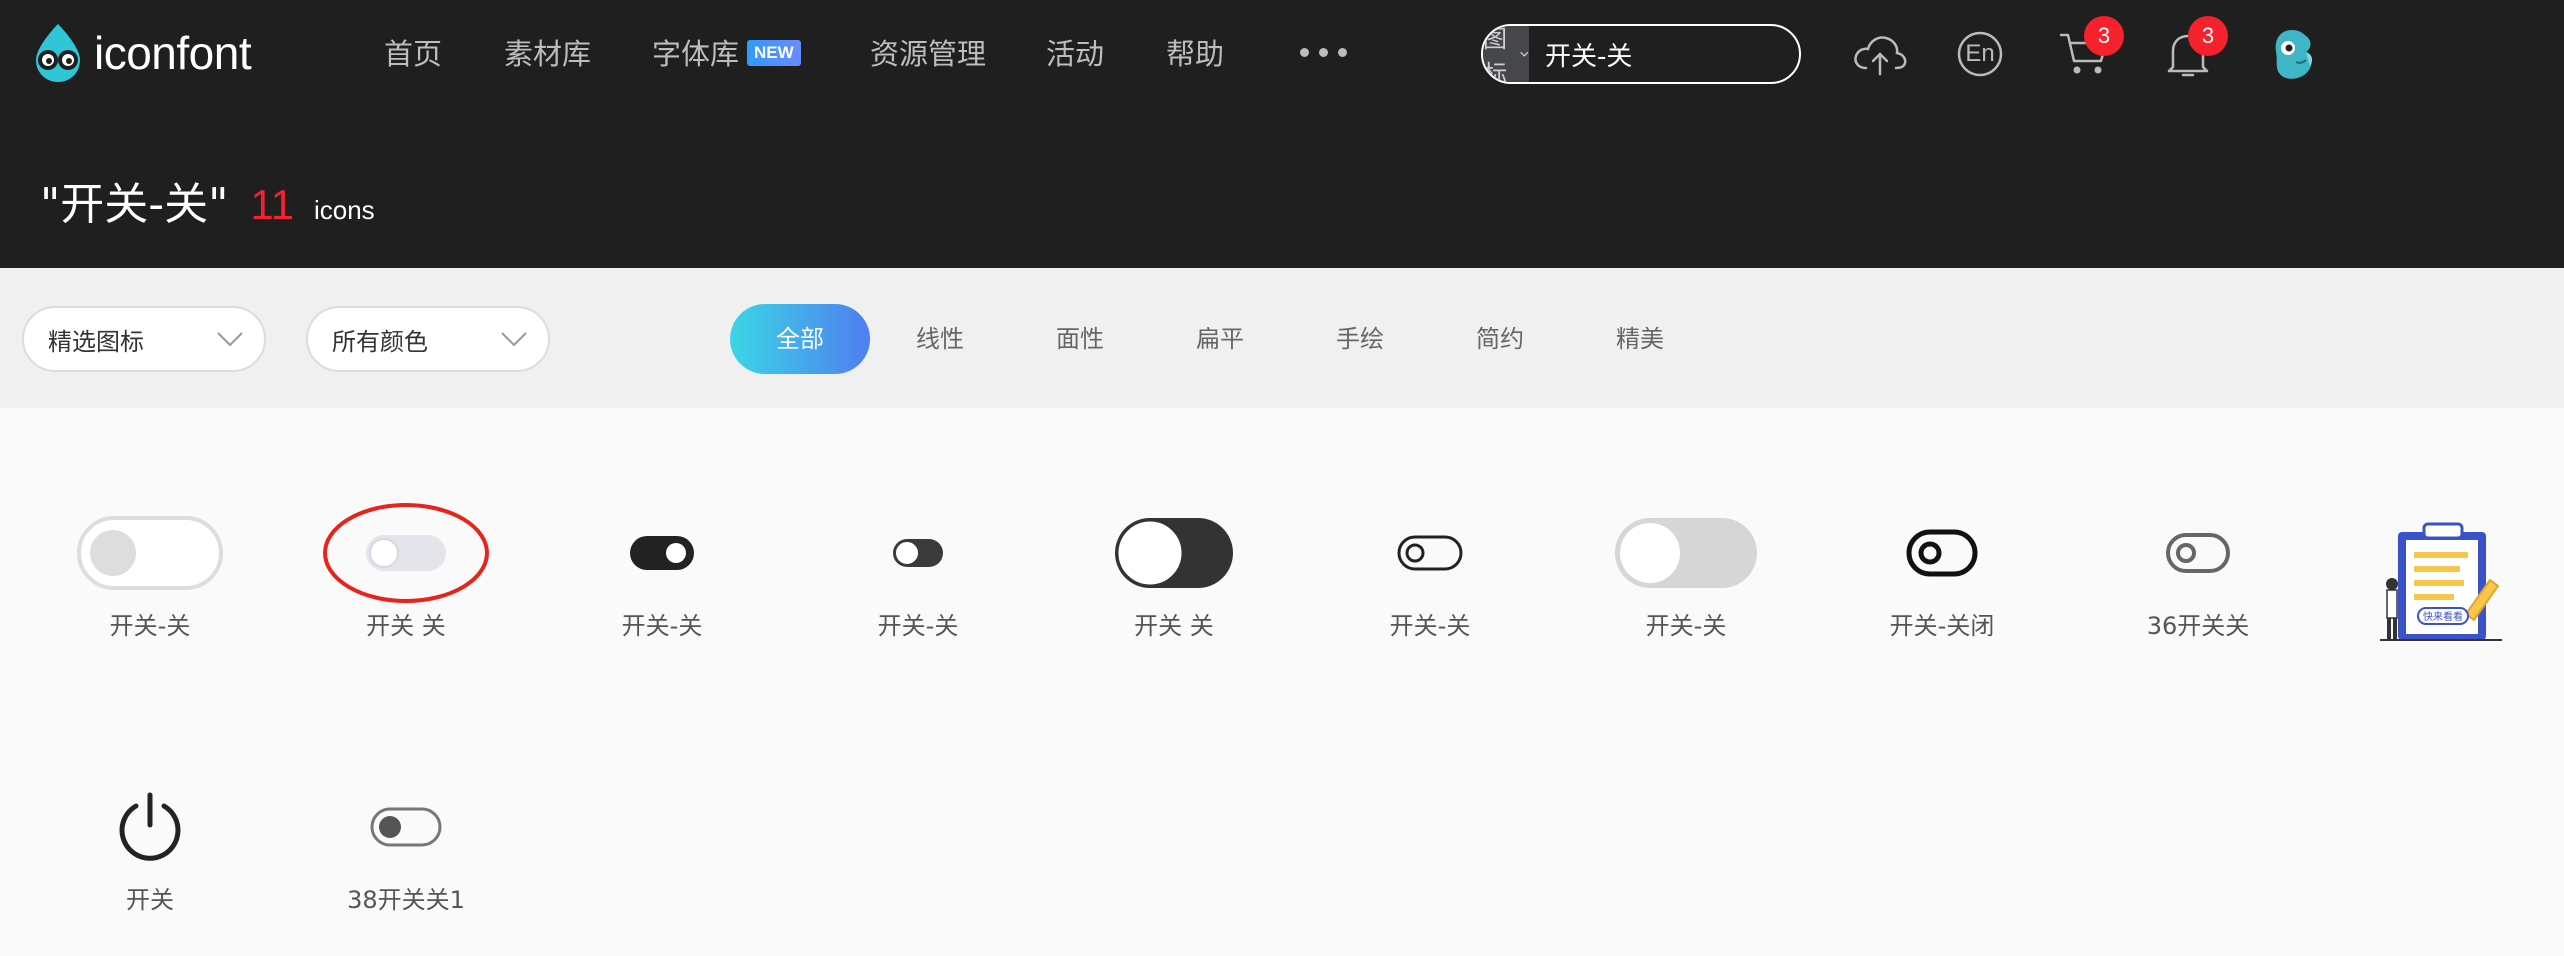 This screenshot has height=956, width=2564. What do you see at coordinates (344, 210) in the screenshot?
I see `result-unit: icons` at bounding box center [344, 210].